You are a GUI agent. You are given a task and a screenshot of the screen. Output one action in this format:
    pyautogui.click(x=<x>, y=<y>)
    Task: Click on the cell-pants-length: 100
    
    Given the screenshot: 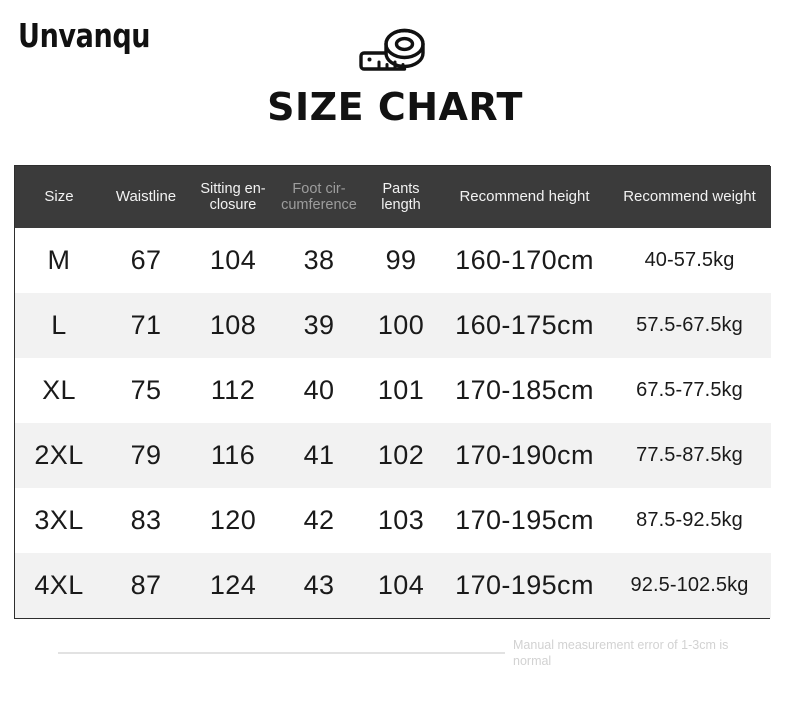 What is the action you would take?
    pyautogui.click(x=401, y=325)
    